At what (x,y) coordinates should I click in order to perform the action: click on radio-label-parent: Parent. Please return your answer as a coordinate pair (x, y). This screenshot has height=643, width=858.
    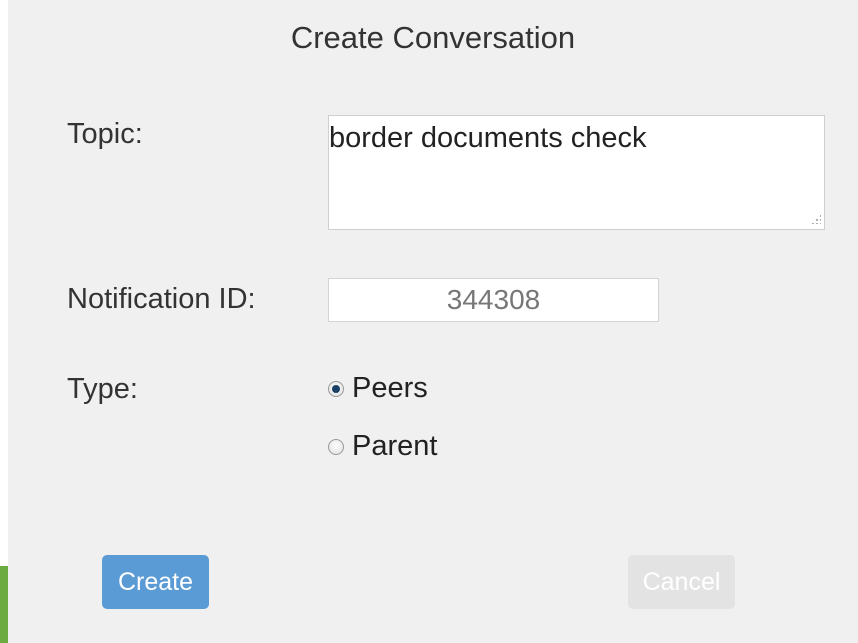
    Looking at the image, I should click on (395, 446).